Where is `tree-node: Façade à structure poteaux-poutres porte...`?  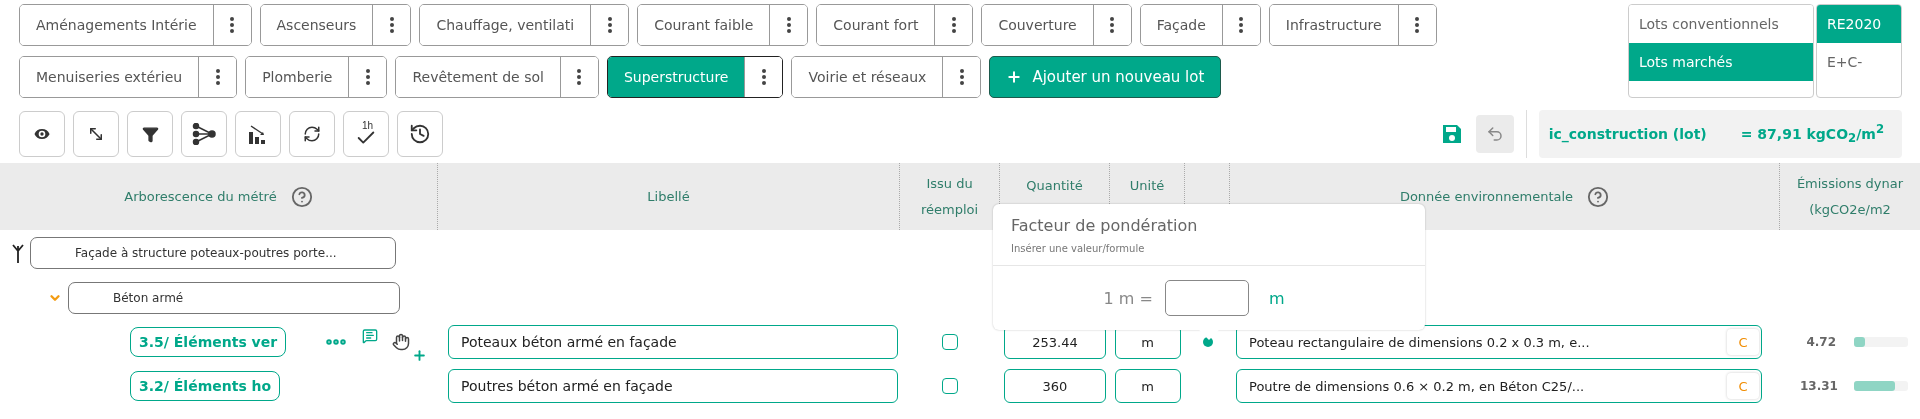 tree-node: Façade à structure poteaux-poutres porte... is located at coordinates (213, 252).